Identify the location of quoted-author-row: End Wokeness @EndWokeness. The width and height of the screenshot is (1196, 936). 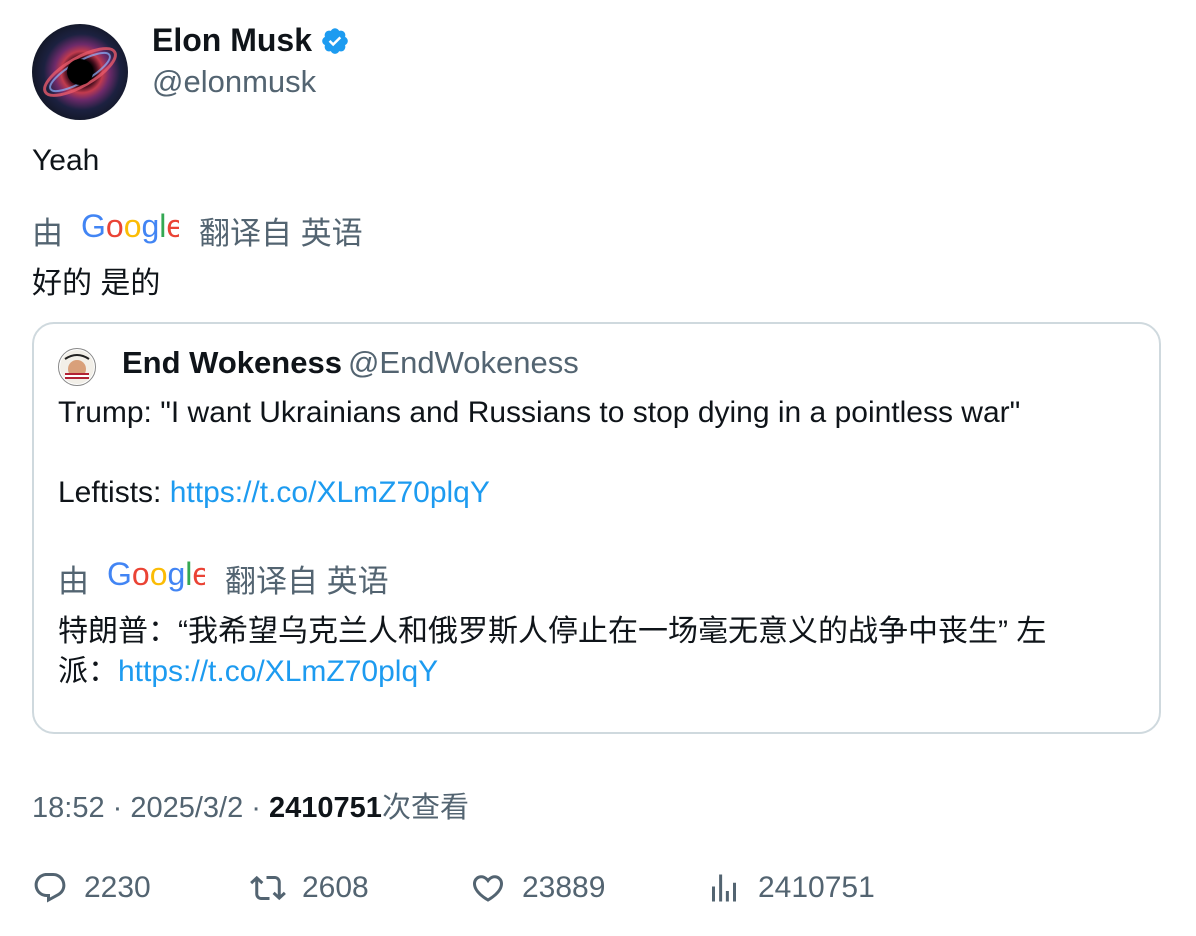
(350, 363).